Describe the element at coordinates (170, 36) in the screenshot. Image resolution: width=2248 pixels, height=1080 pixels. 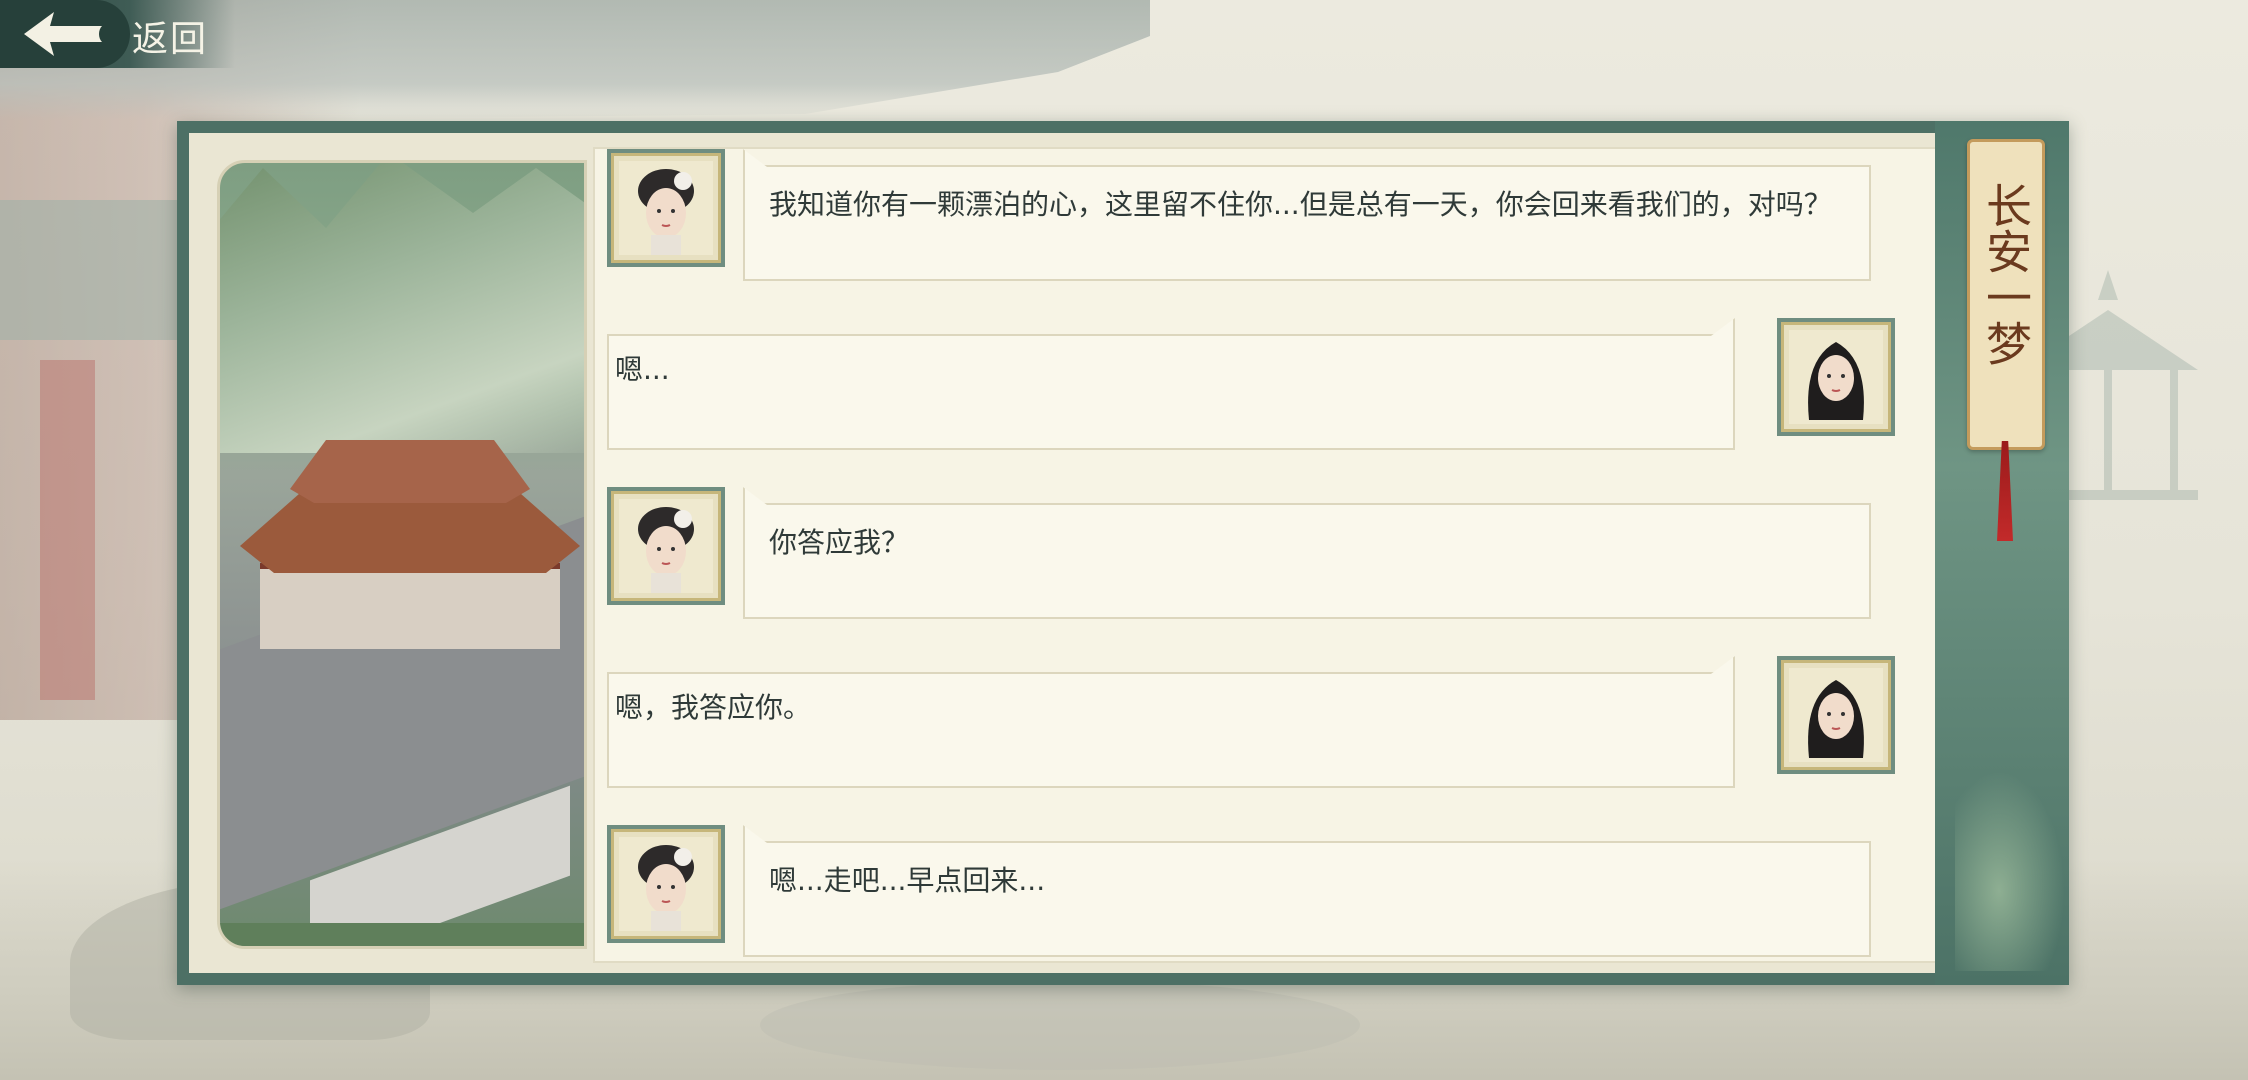
I see `back-label: 返回` at that location.